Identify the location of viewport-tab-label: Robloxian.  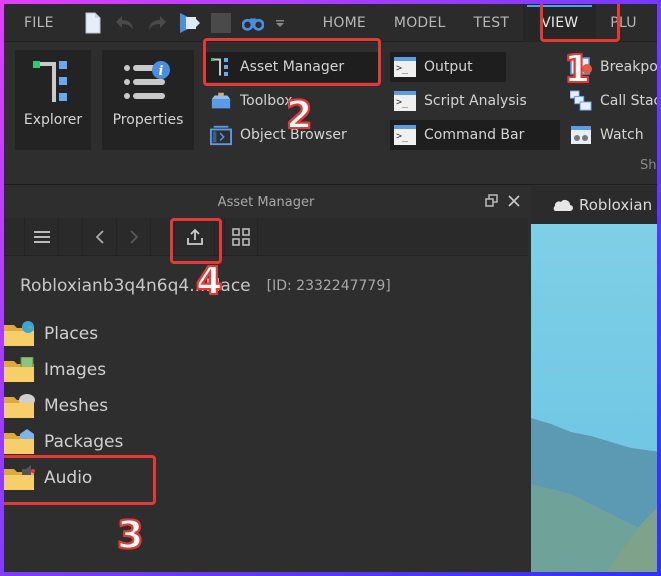
(616, 205).